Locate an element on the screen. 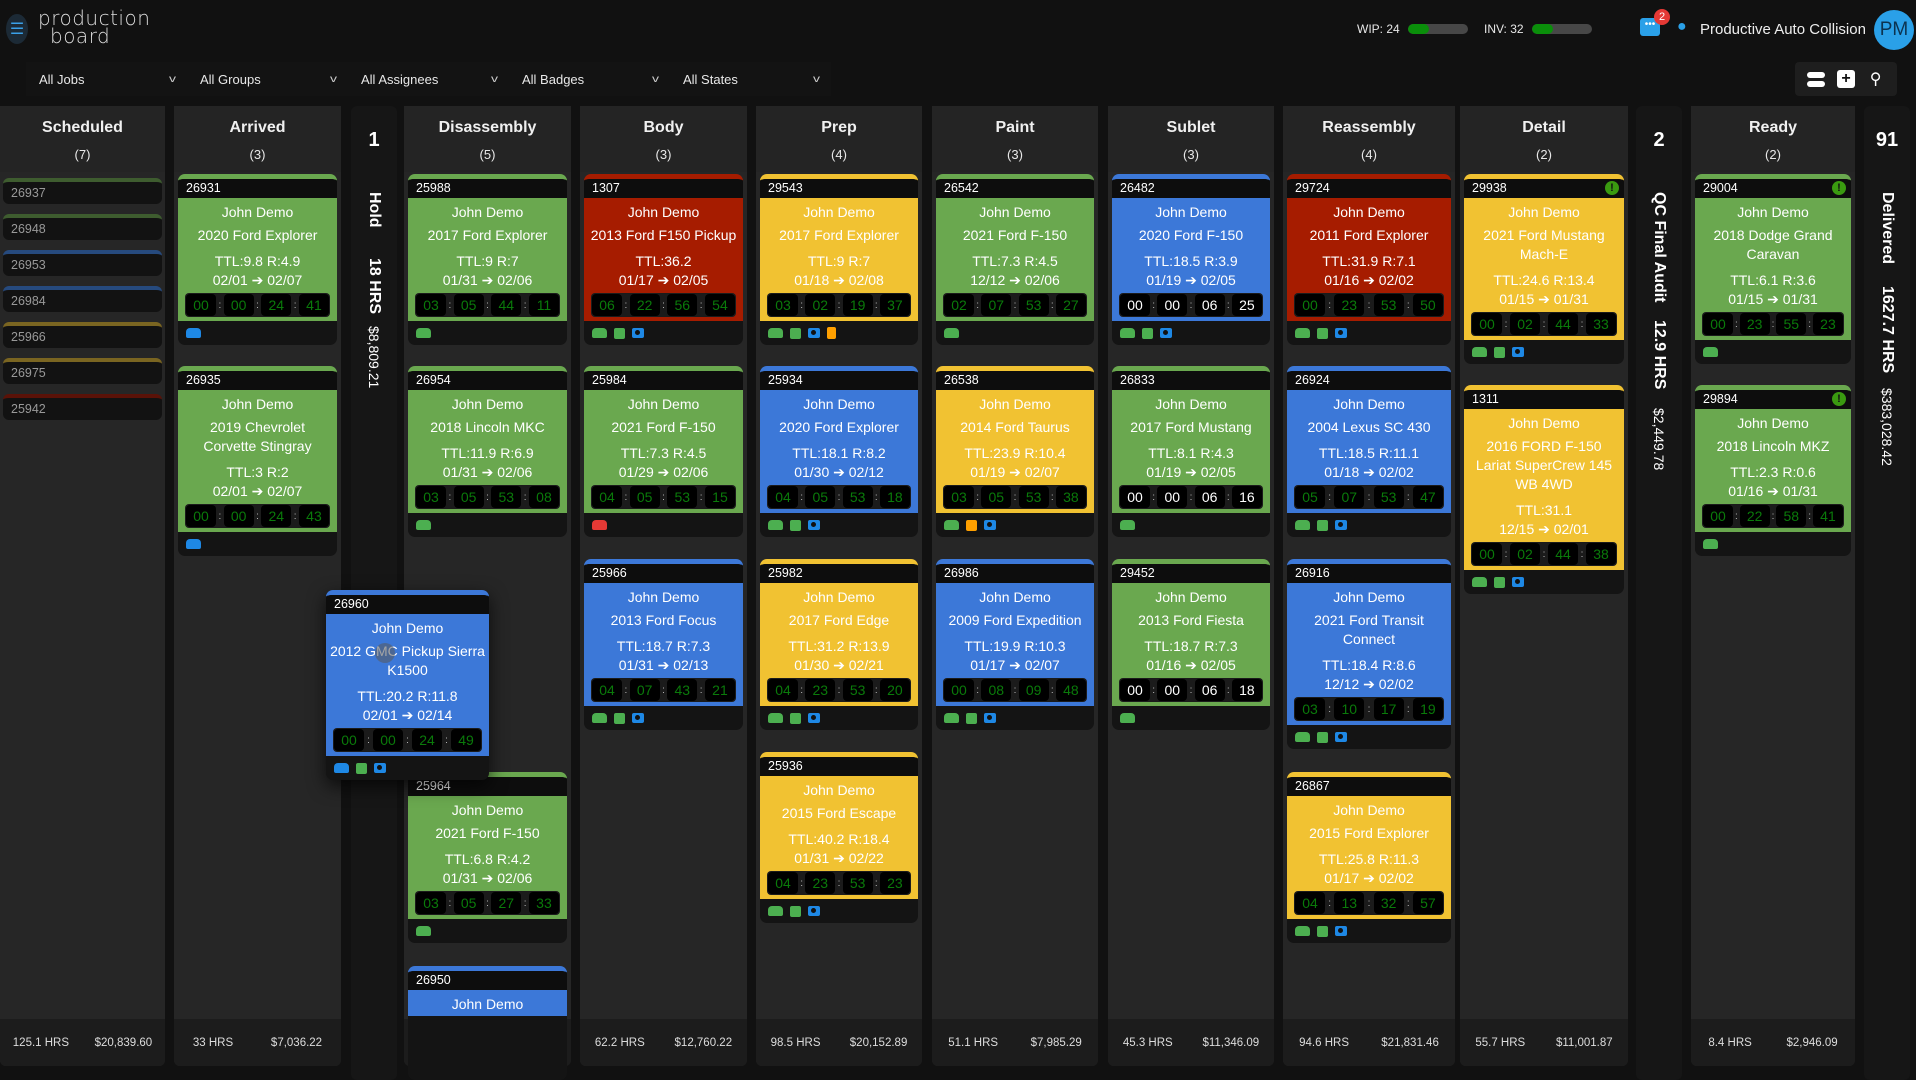  scheduled-job-item: 26984 is located at coordinates (82, 299).